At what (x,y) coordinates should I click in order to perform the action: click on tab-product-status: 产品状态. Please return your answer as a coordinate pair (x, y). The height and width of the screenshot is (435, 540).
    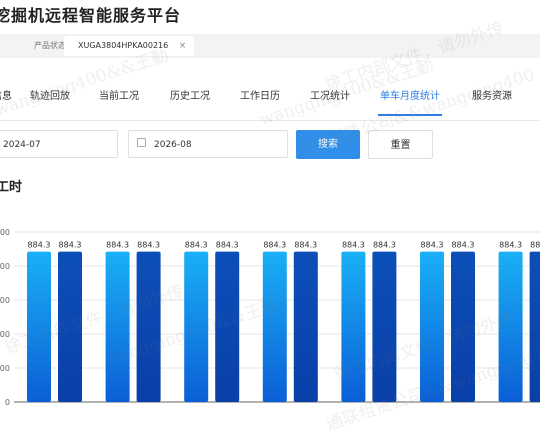
    Looking at the image, I should click on (50, 46).